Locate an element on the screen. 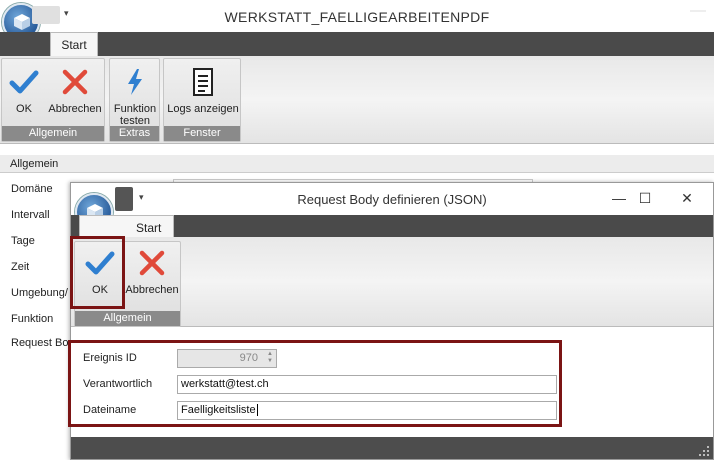 The image size is (714, 460). ok-button: OK is located at coordinates (24, 91).